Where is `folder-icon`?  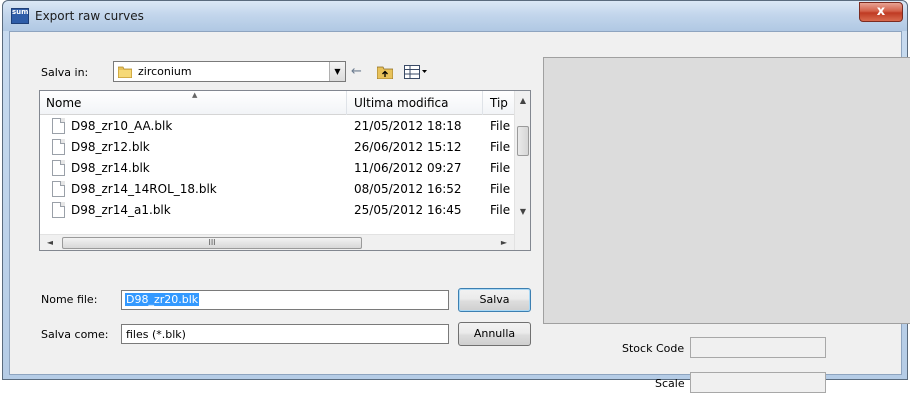
folder-icon is located at coordinates (125, 72).